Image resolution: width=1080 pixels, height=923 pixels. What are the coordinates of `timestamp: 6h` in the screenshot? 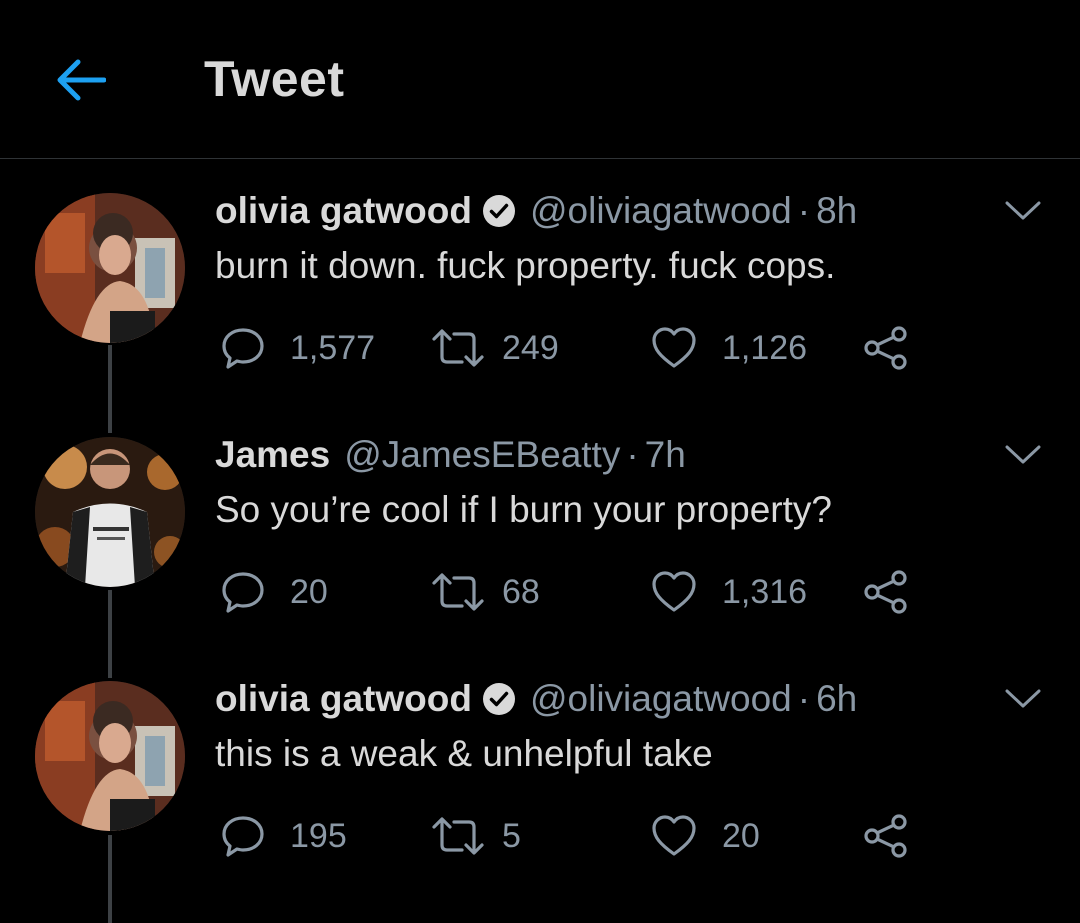 It's located at (836, 699).